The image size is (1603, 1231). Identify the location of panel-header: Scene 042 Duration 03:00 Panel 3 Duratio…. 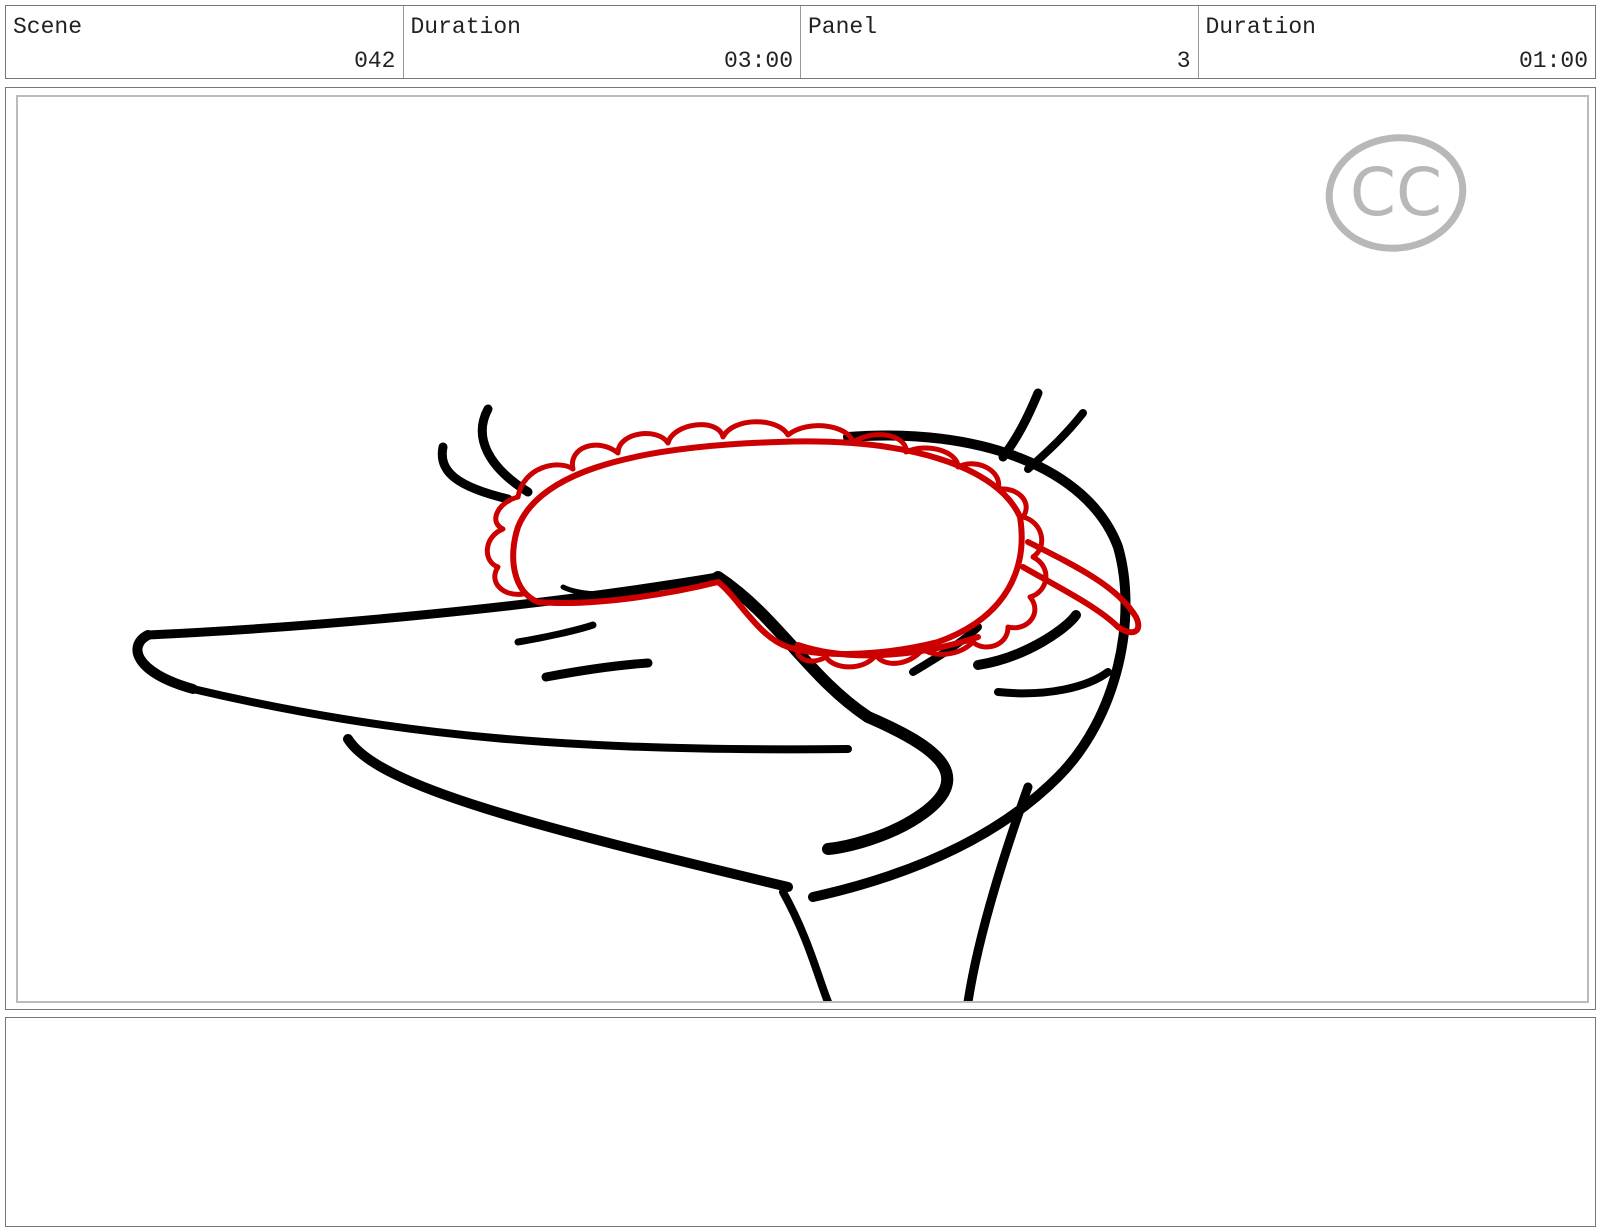
(800, 42).